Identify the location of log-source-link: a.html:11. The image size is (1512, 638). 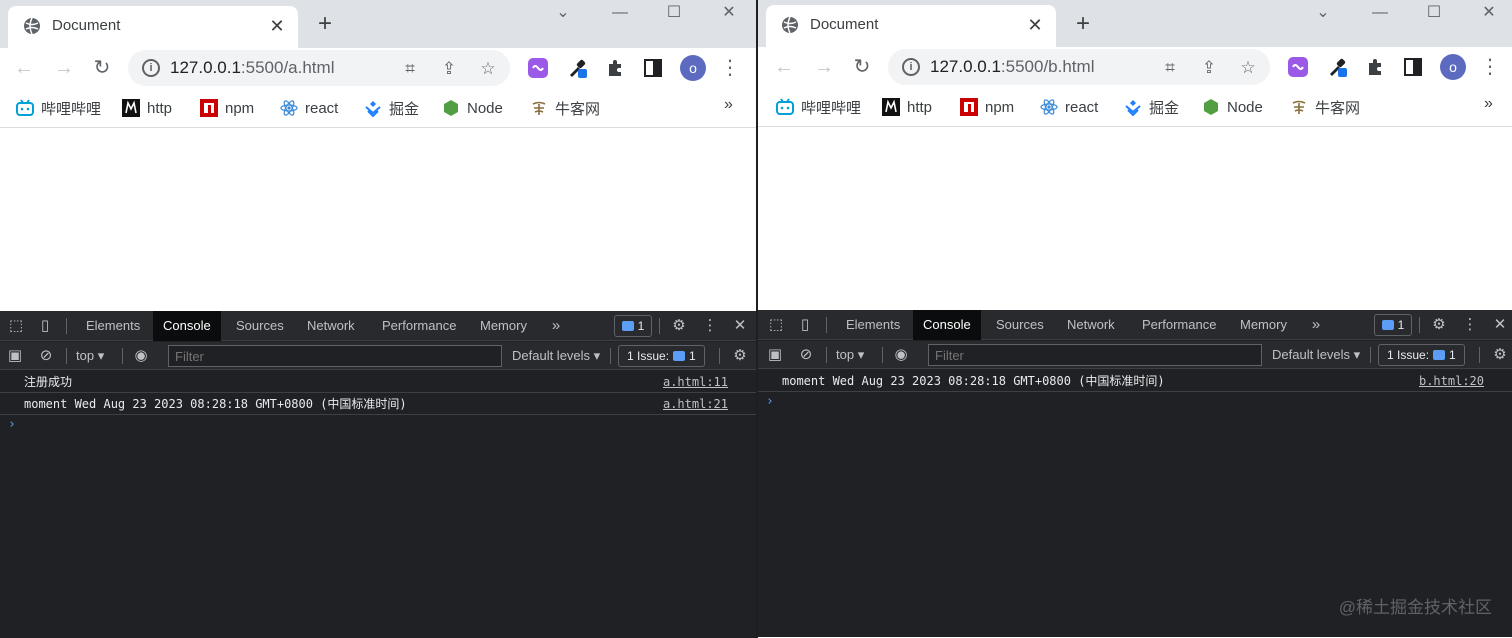
(695, 382).